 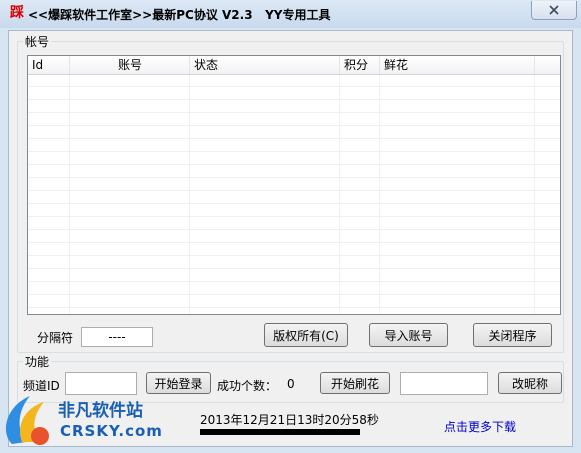 What do you see at coordinates (280, 432) in the screenshot?
I see `progress-bar` at bounding box center [280, 432].